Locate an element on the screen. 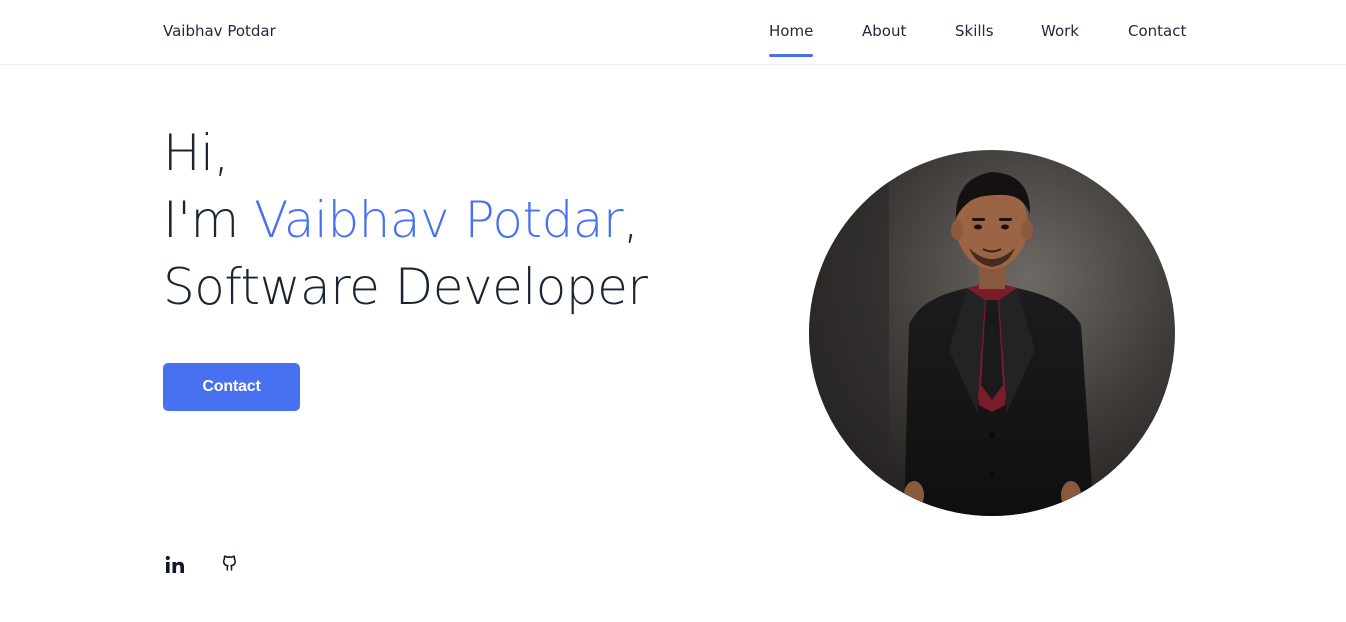 This screenshot has width=1346, height=622. linkedin-icon is located at coordinates (175, 565).